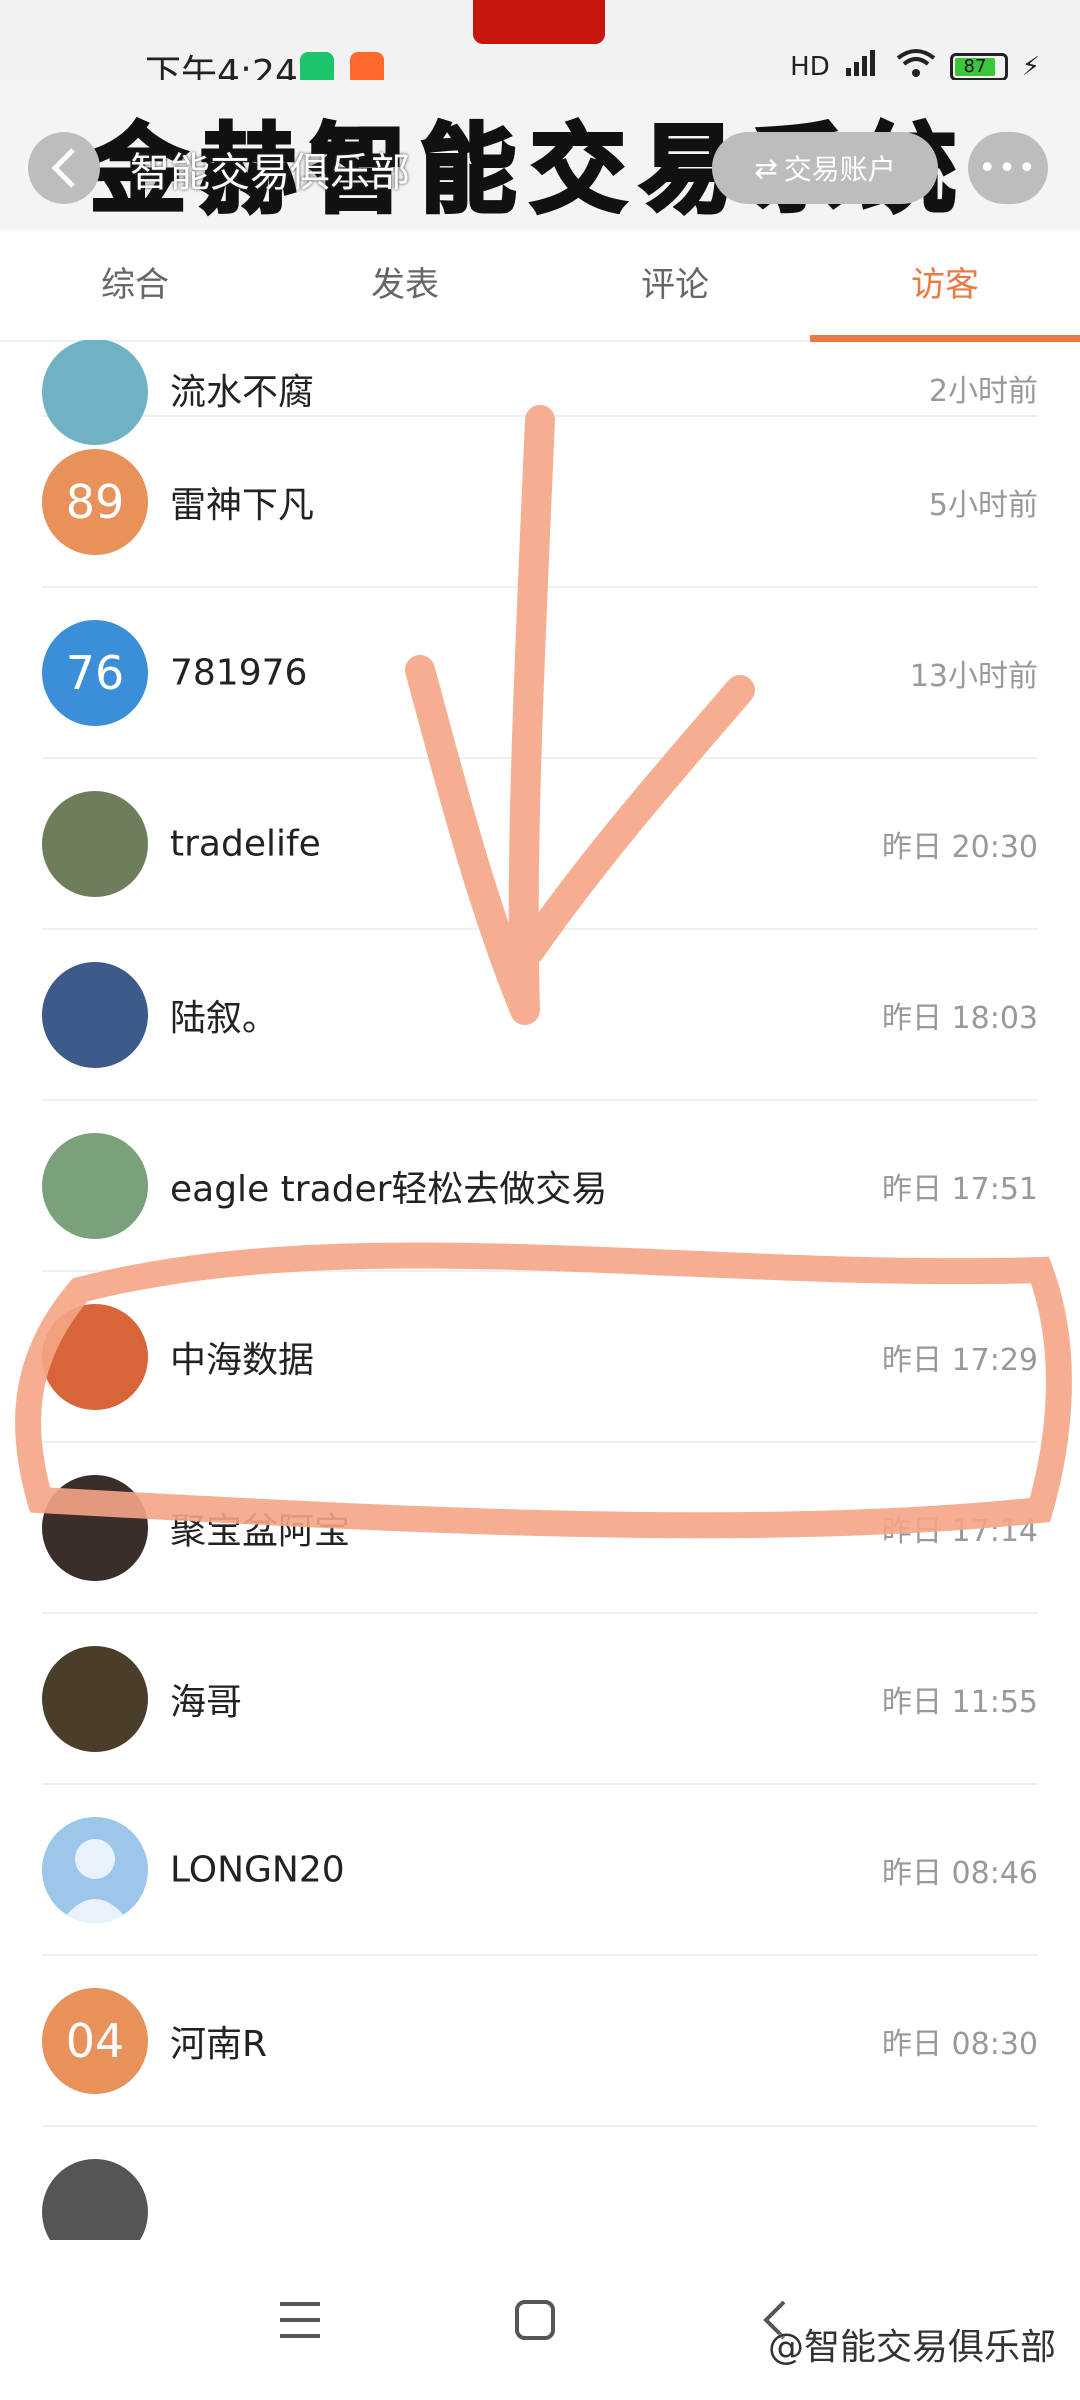 The height and width of the screenshot is (2400, 1080). I want to click on menu-lines-icon, so click(300, 2320).